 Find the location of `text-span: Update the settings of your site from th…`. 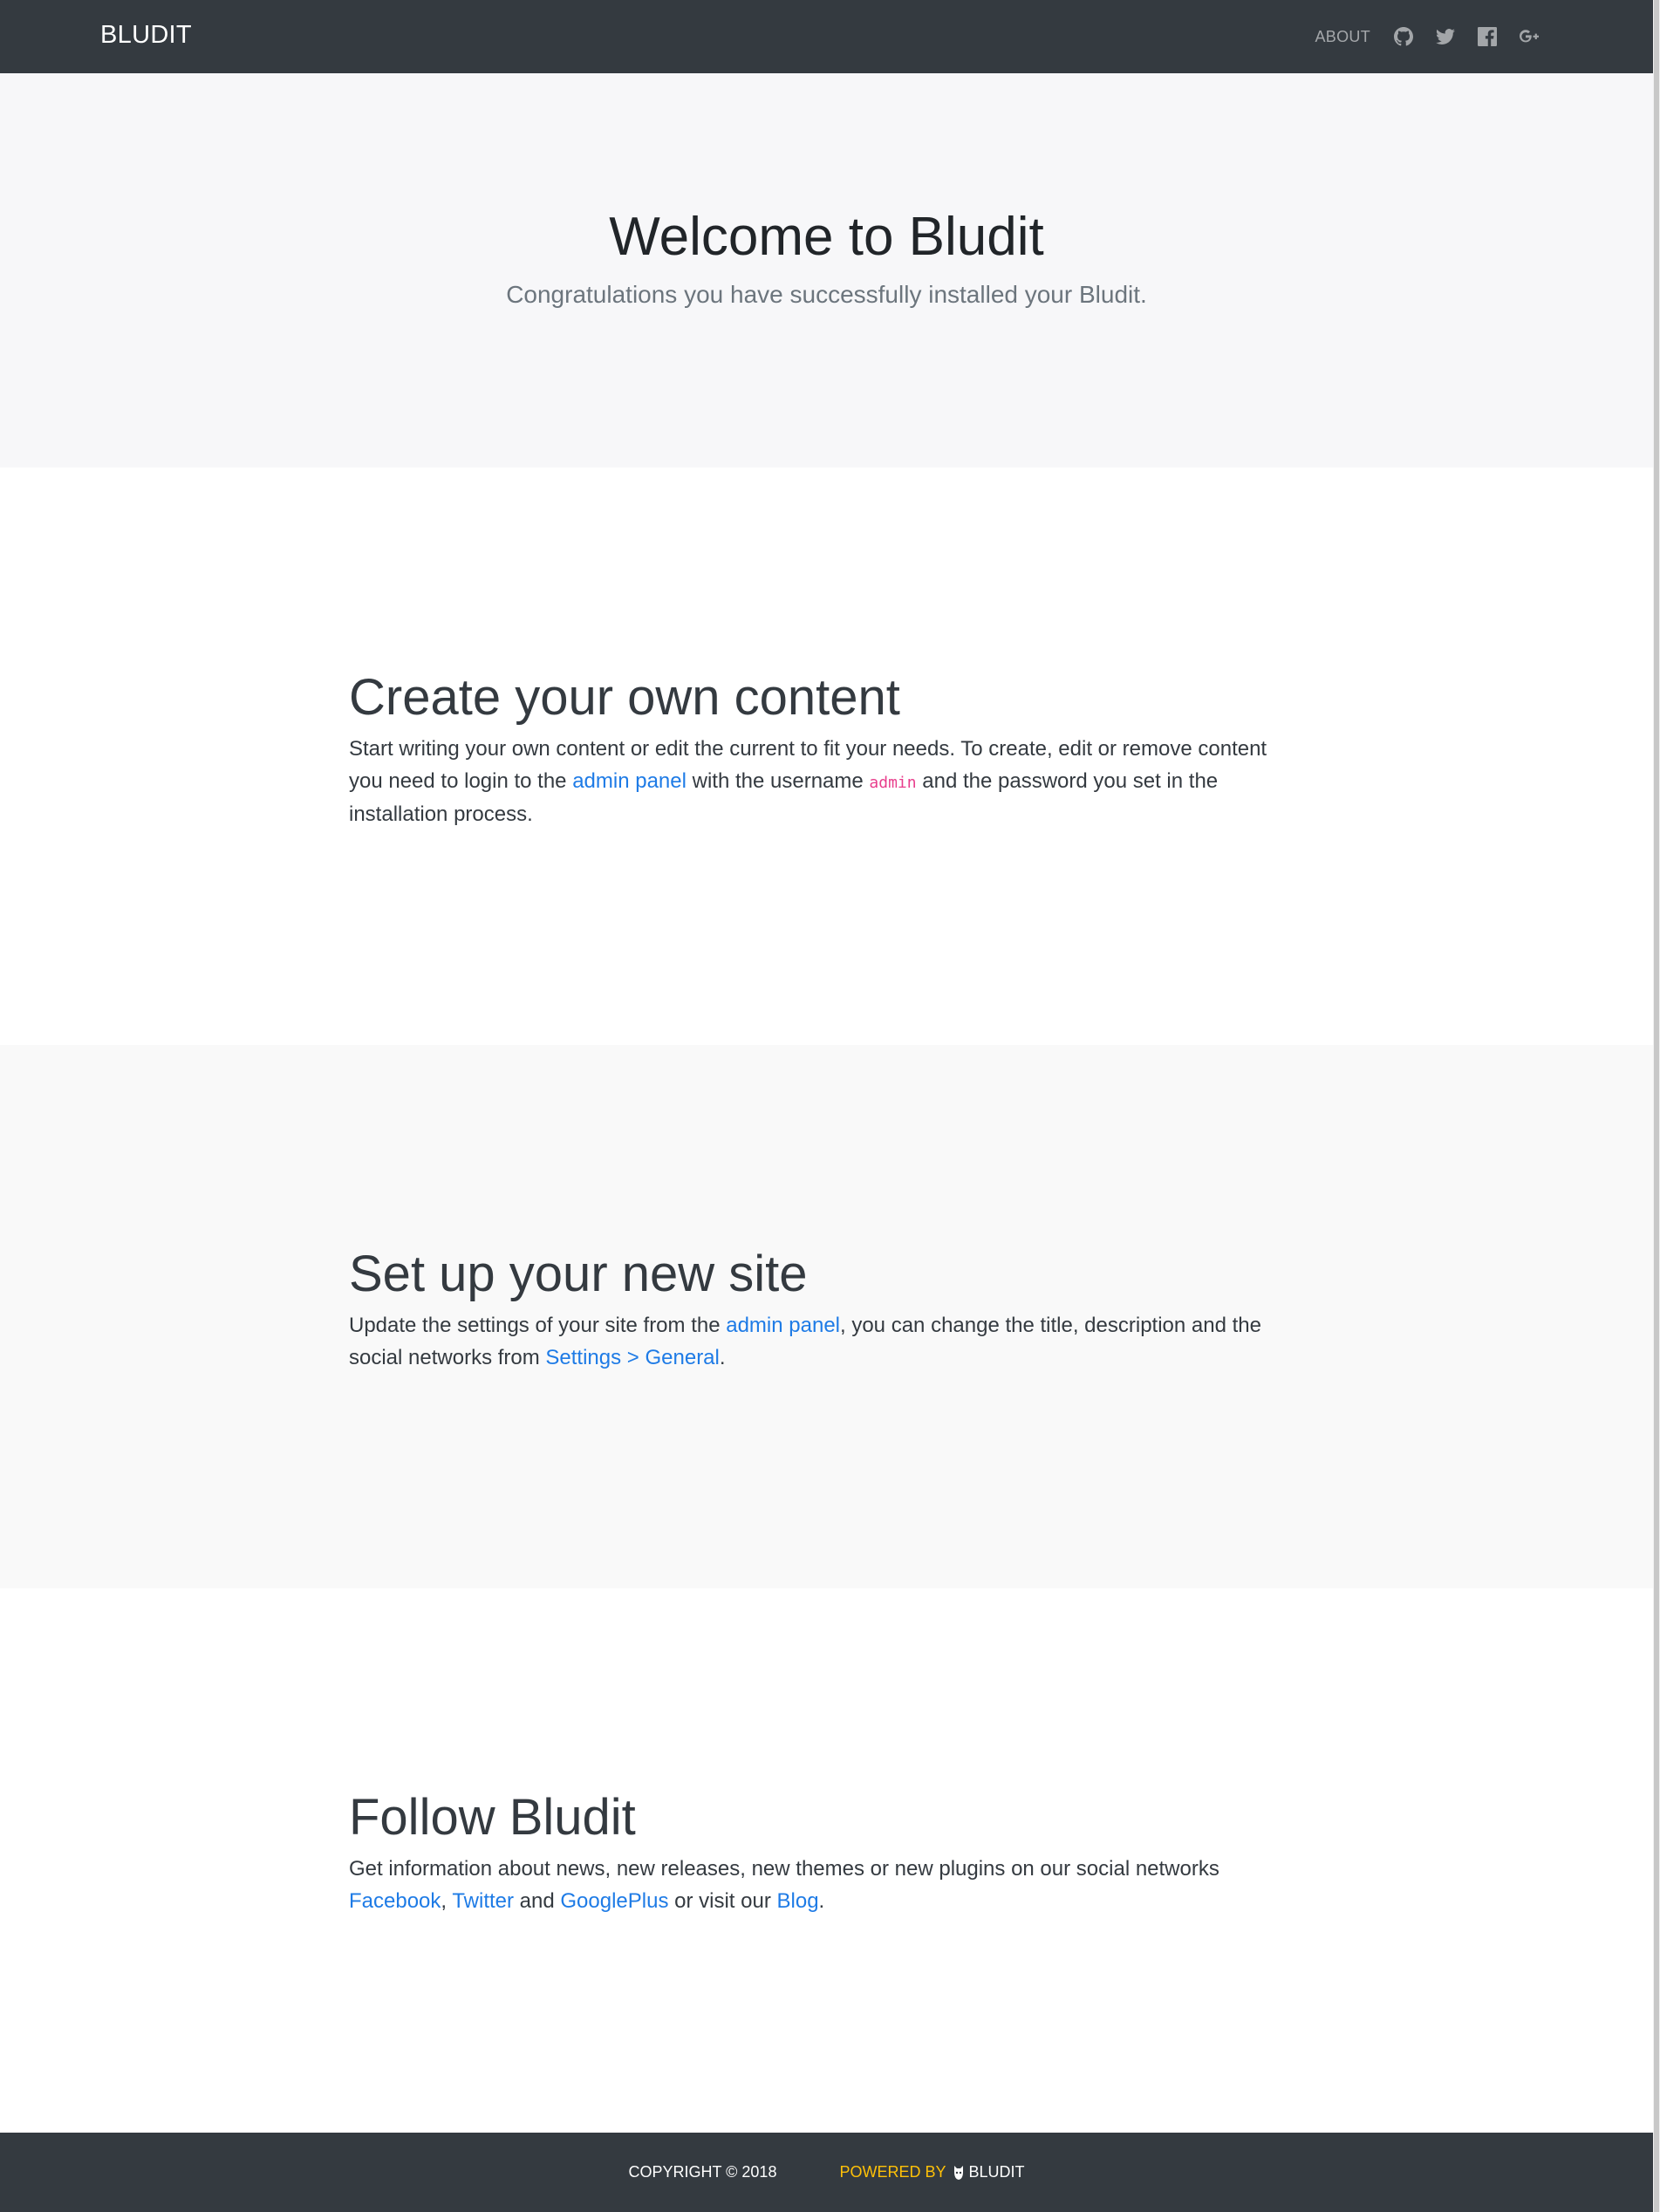

text-span: Update the settings of your site from th… is located at coordinates (538, 1325).